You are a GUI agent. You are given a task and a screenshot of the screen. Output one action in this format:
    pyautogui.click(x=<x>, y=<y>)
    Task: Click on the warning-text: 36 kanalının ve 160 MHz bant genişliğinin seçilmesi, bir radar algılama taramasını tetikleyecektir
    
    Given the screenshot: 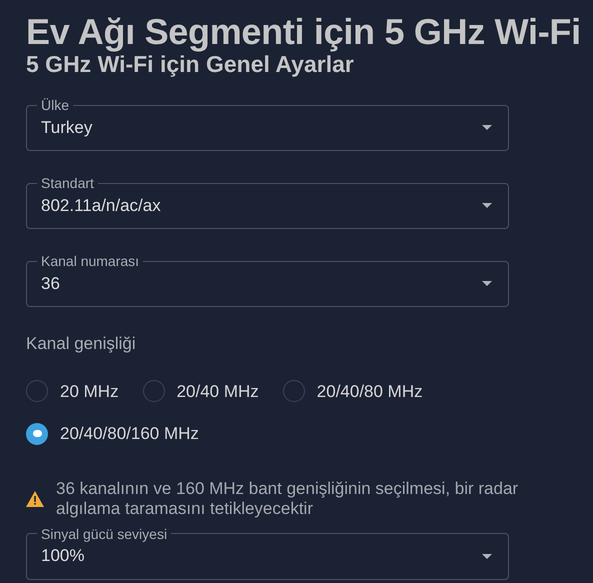 What is the action you would take?
    pyautogui.click(x=288, y=498)
    